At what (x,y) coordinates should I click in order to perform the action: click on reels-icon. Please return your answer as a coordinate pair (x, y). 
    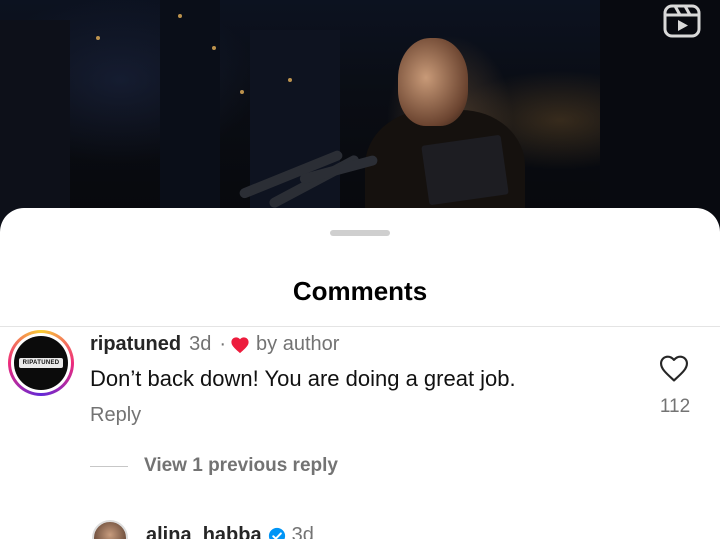
    Looking at the image, I should click on (682, 21).